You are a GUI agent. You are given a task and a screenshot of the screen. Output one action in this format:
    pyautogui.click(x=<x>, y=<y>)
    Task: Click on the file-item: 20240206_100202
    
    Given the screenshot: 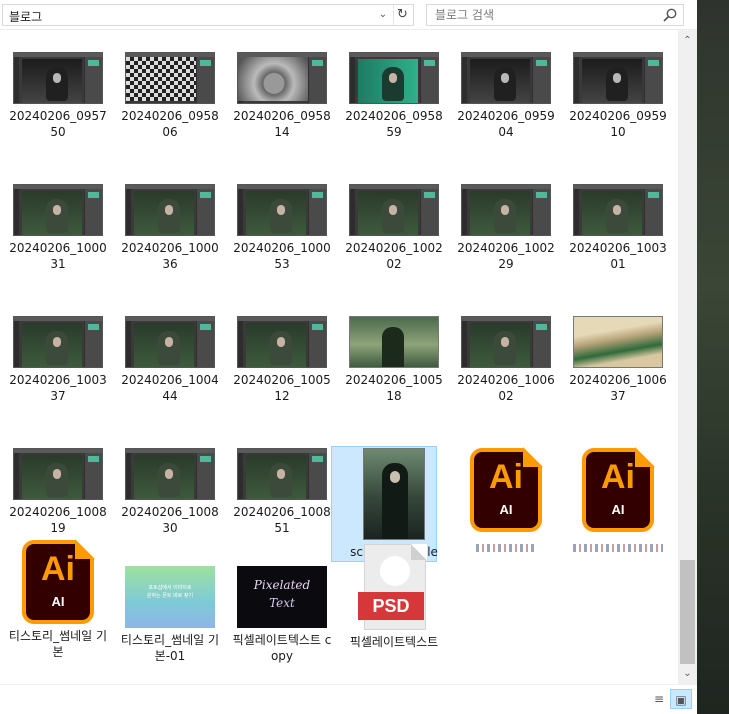 What is the action you would take?
    pyautogui.click(x=394, y=228)
    